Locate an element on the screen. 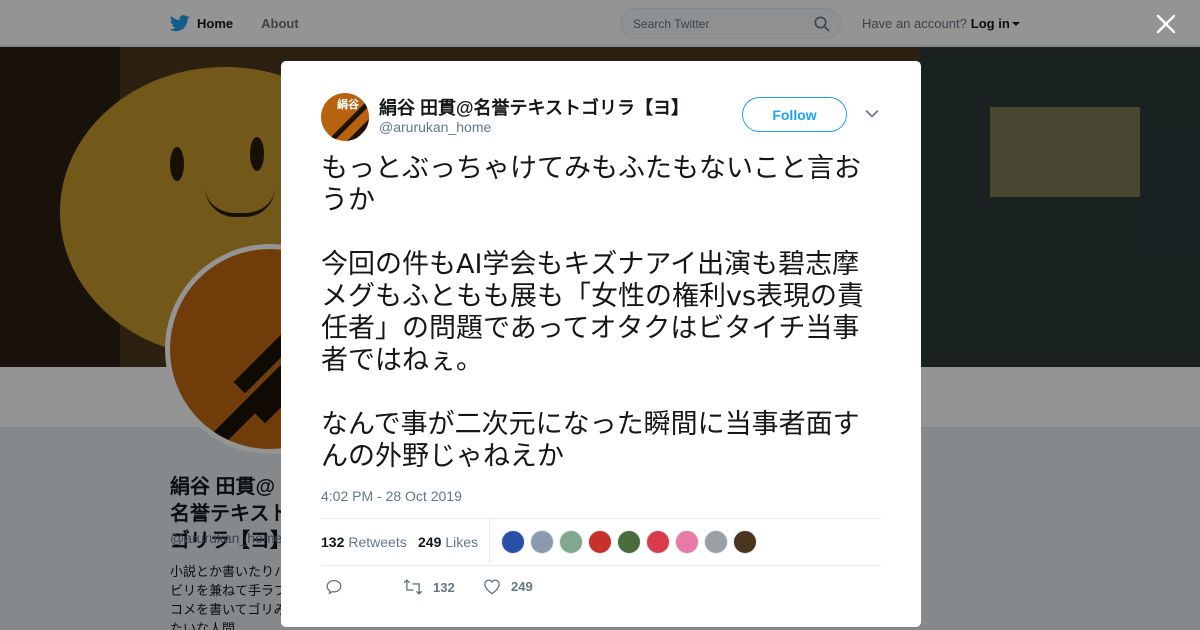 The height and width of the screenshot is (630, 1200). heart-icon is located at coordinates (492, 587).